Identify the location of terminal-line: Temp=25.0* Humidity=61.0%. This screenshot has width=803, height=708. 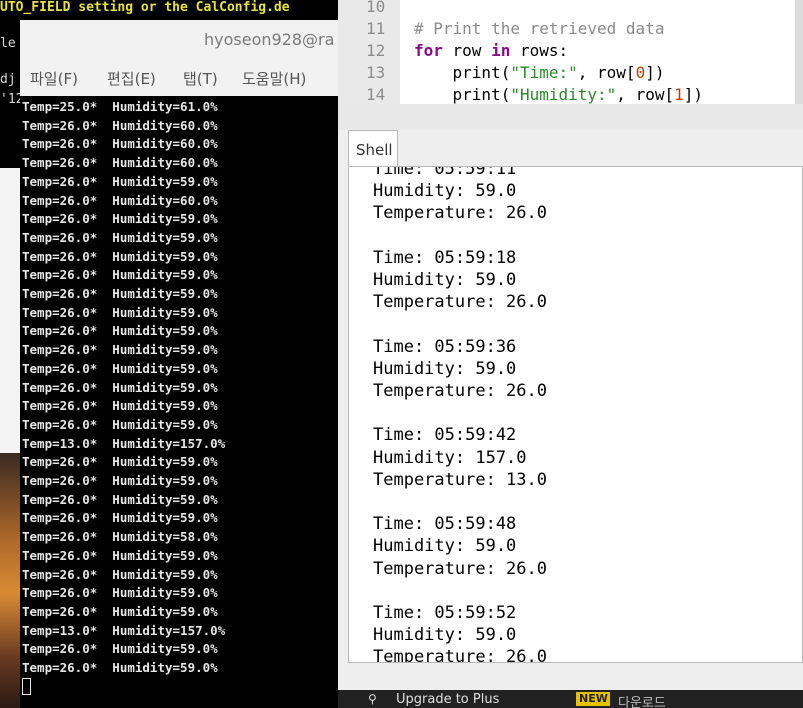
(120, 106).